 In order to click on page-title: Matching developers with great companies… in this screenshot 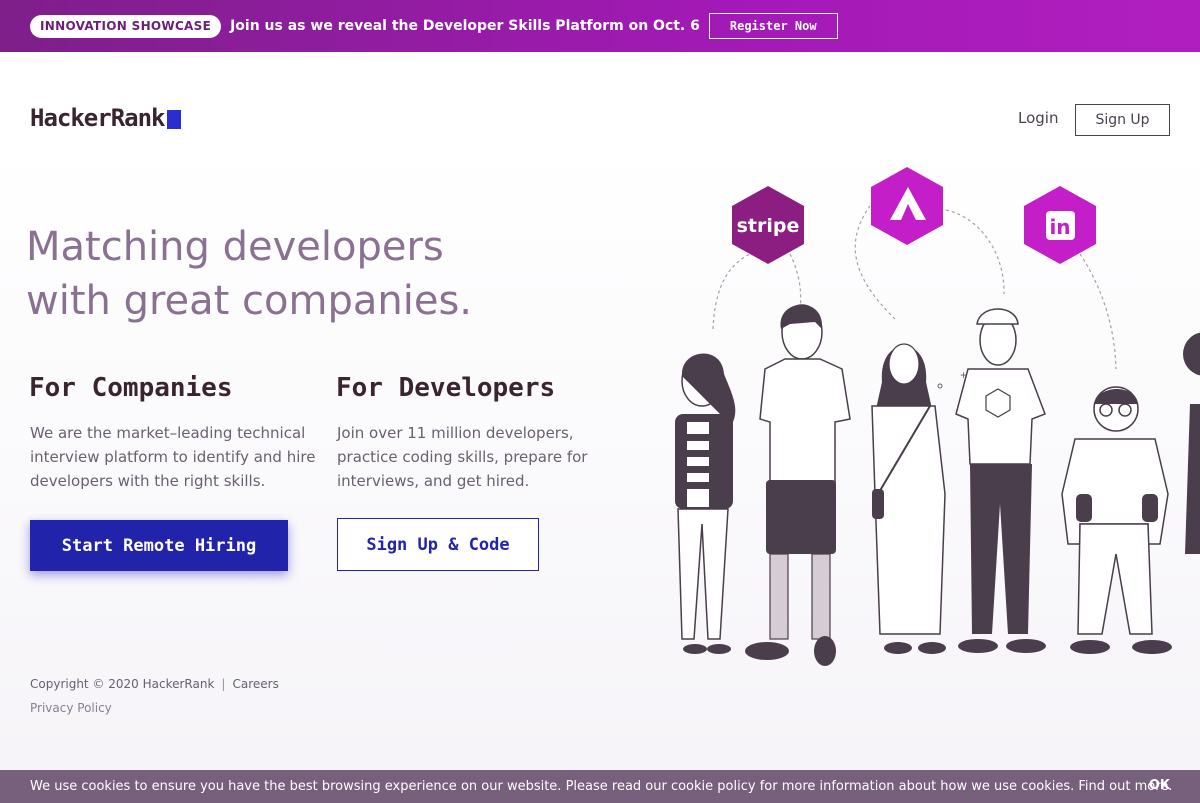, I will do `click(306, 274)`.